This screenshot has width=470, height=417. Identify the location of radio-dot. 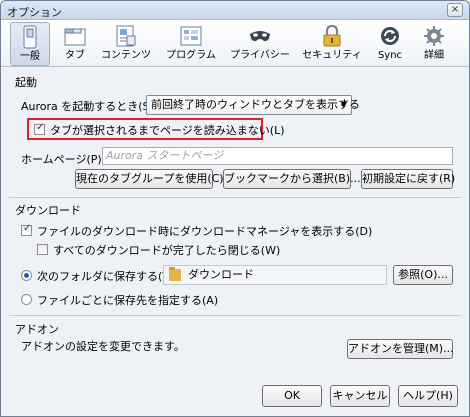
(26, 275).